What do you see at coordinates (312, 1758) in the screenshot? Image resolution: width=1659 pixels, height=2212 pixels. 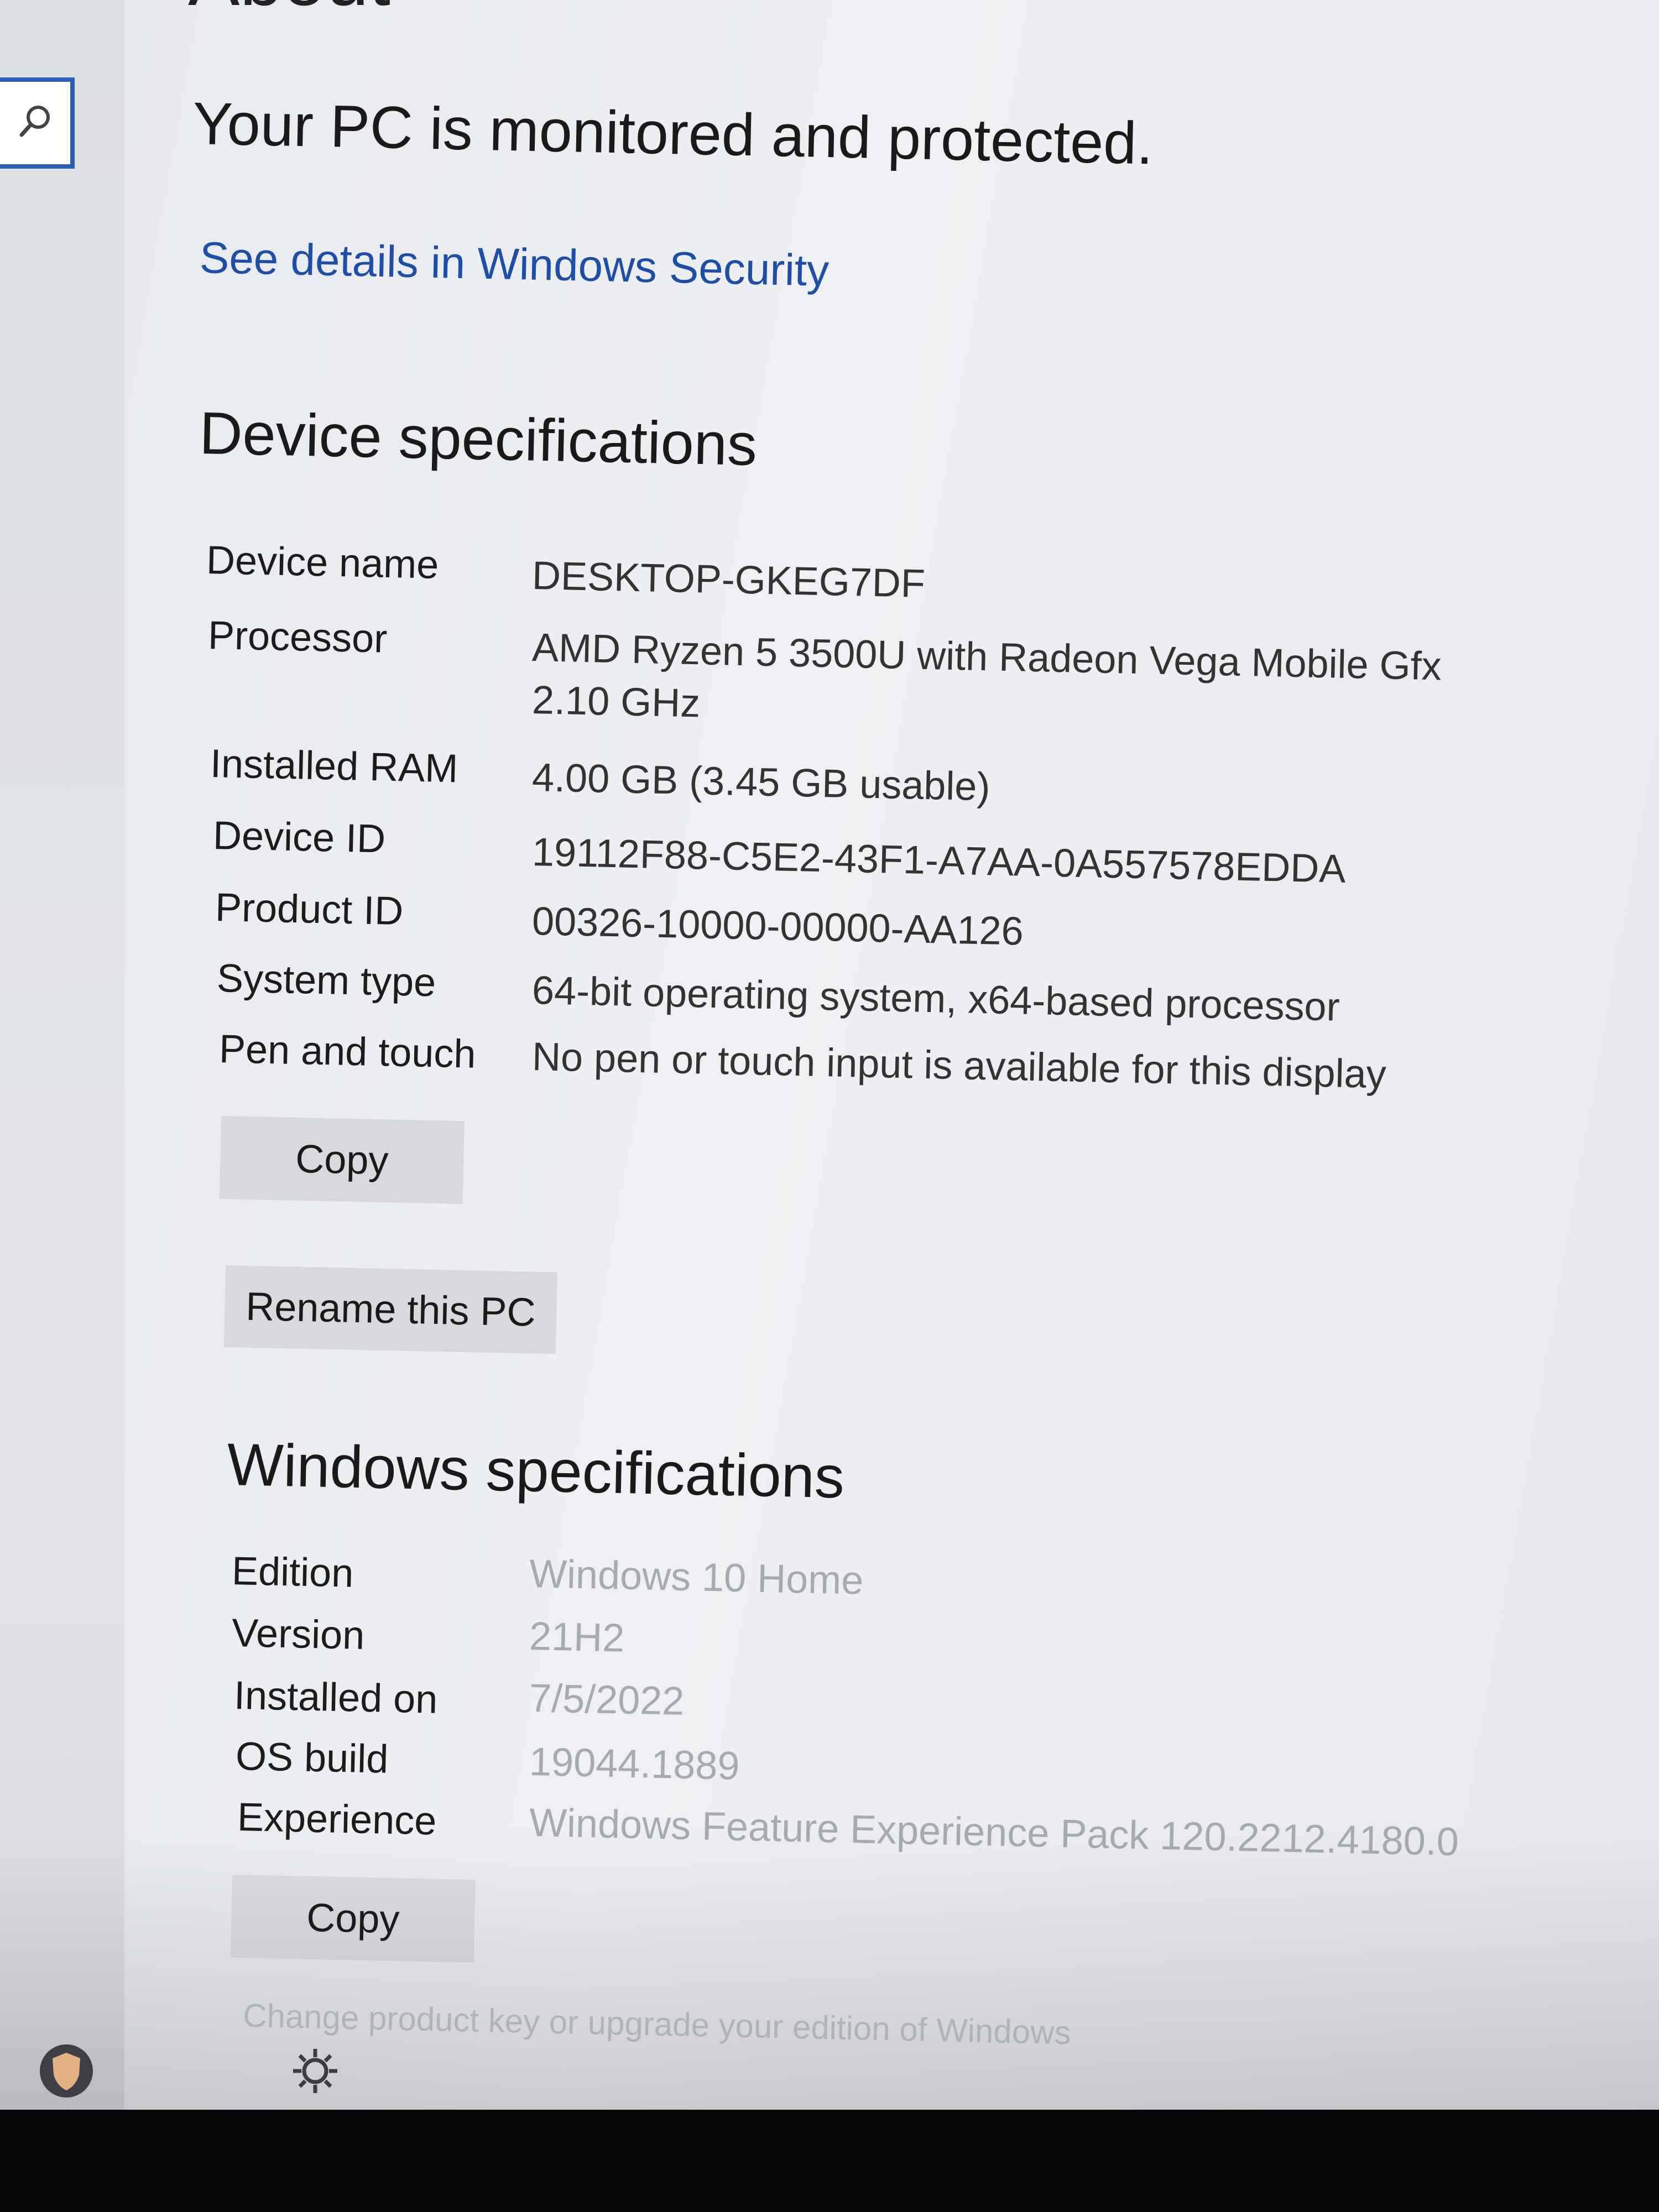 I see `spec-label-os-build: OS build` at bounding box center [312, 1758].